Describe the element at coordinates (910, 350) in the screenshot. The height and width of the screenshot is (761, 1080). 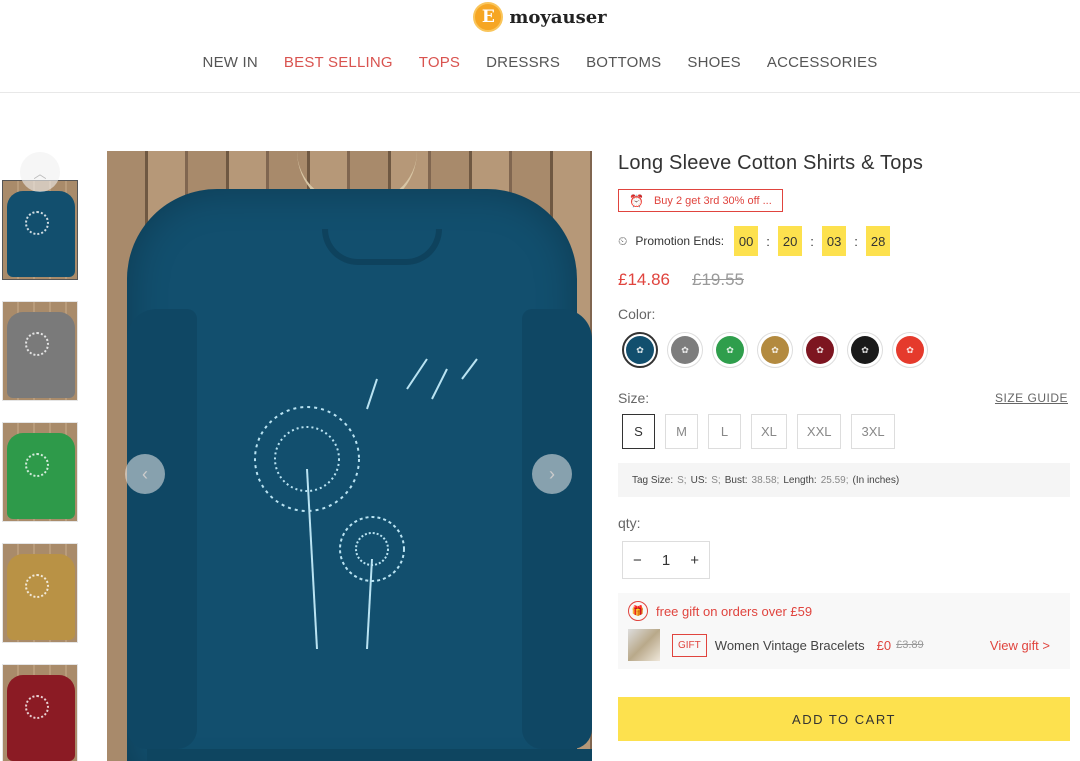
I see `swatch-red: ✿` at that location.